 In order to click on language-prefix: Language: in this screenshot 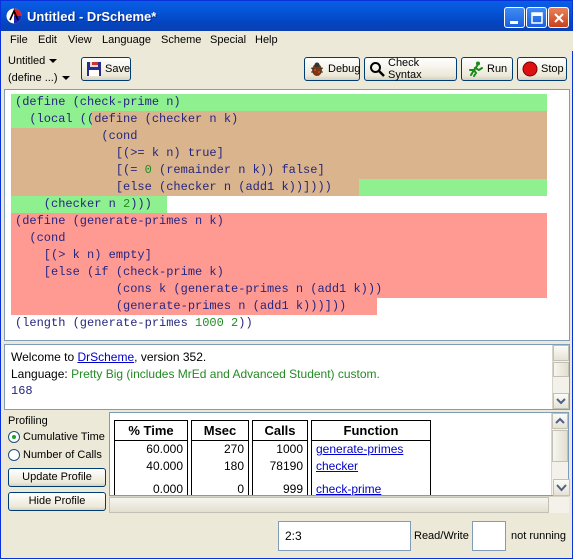, I will do `click(41, 374)`.